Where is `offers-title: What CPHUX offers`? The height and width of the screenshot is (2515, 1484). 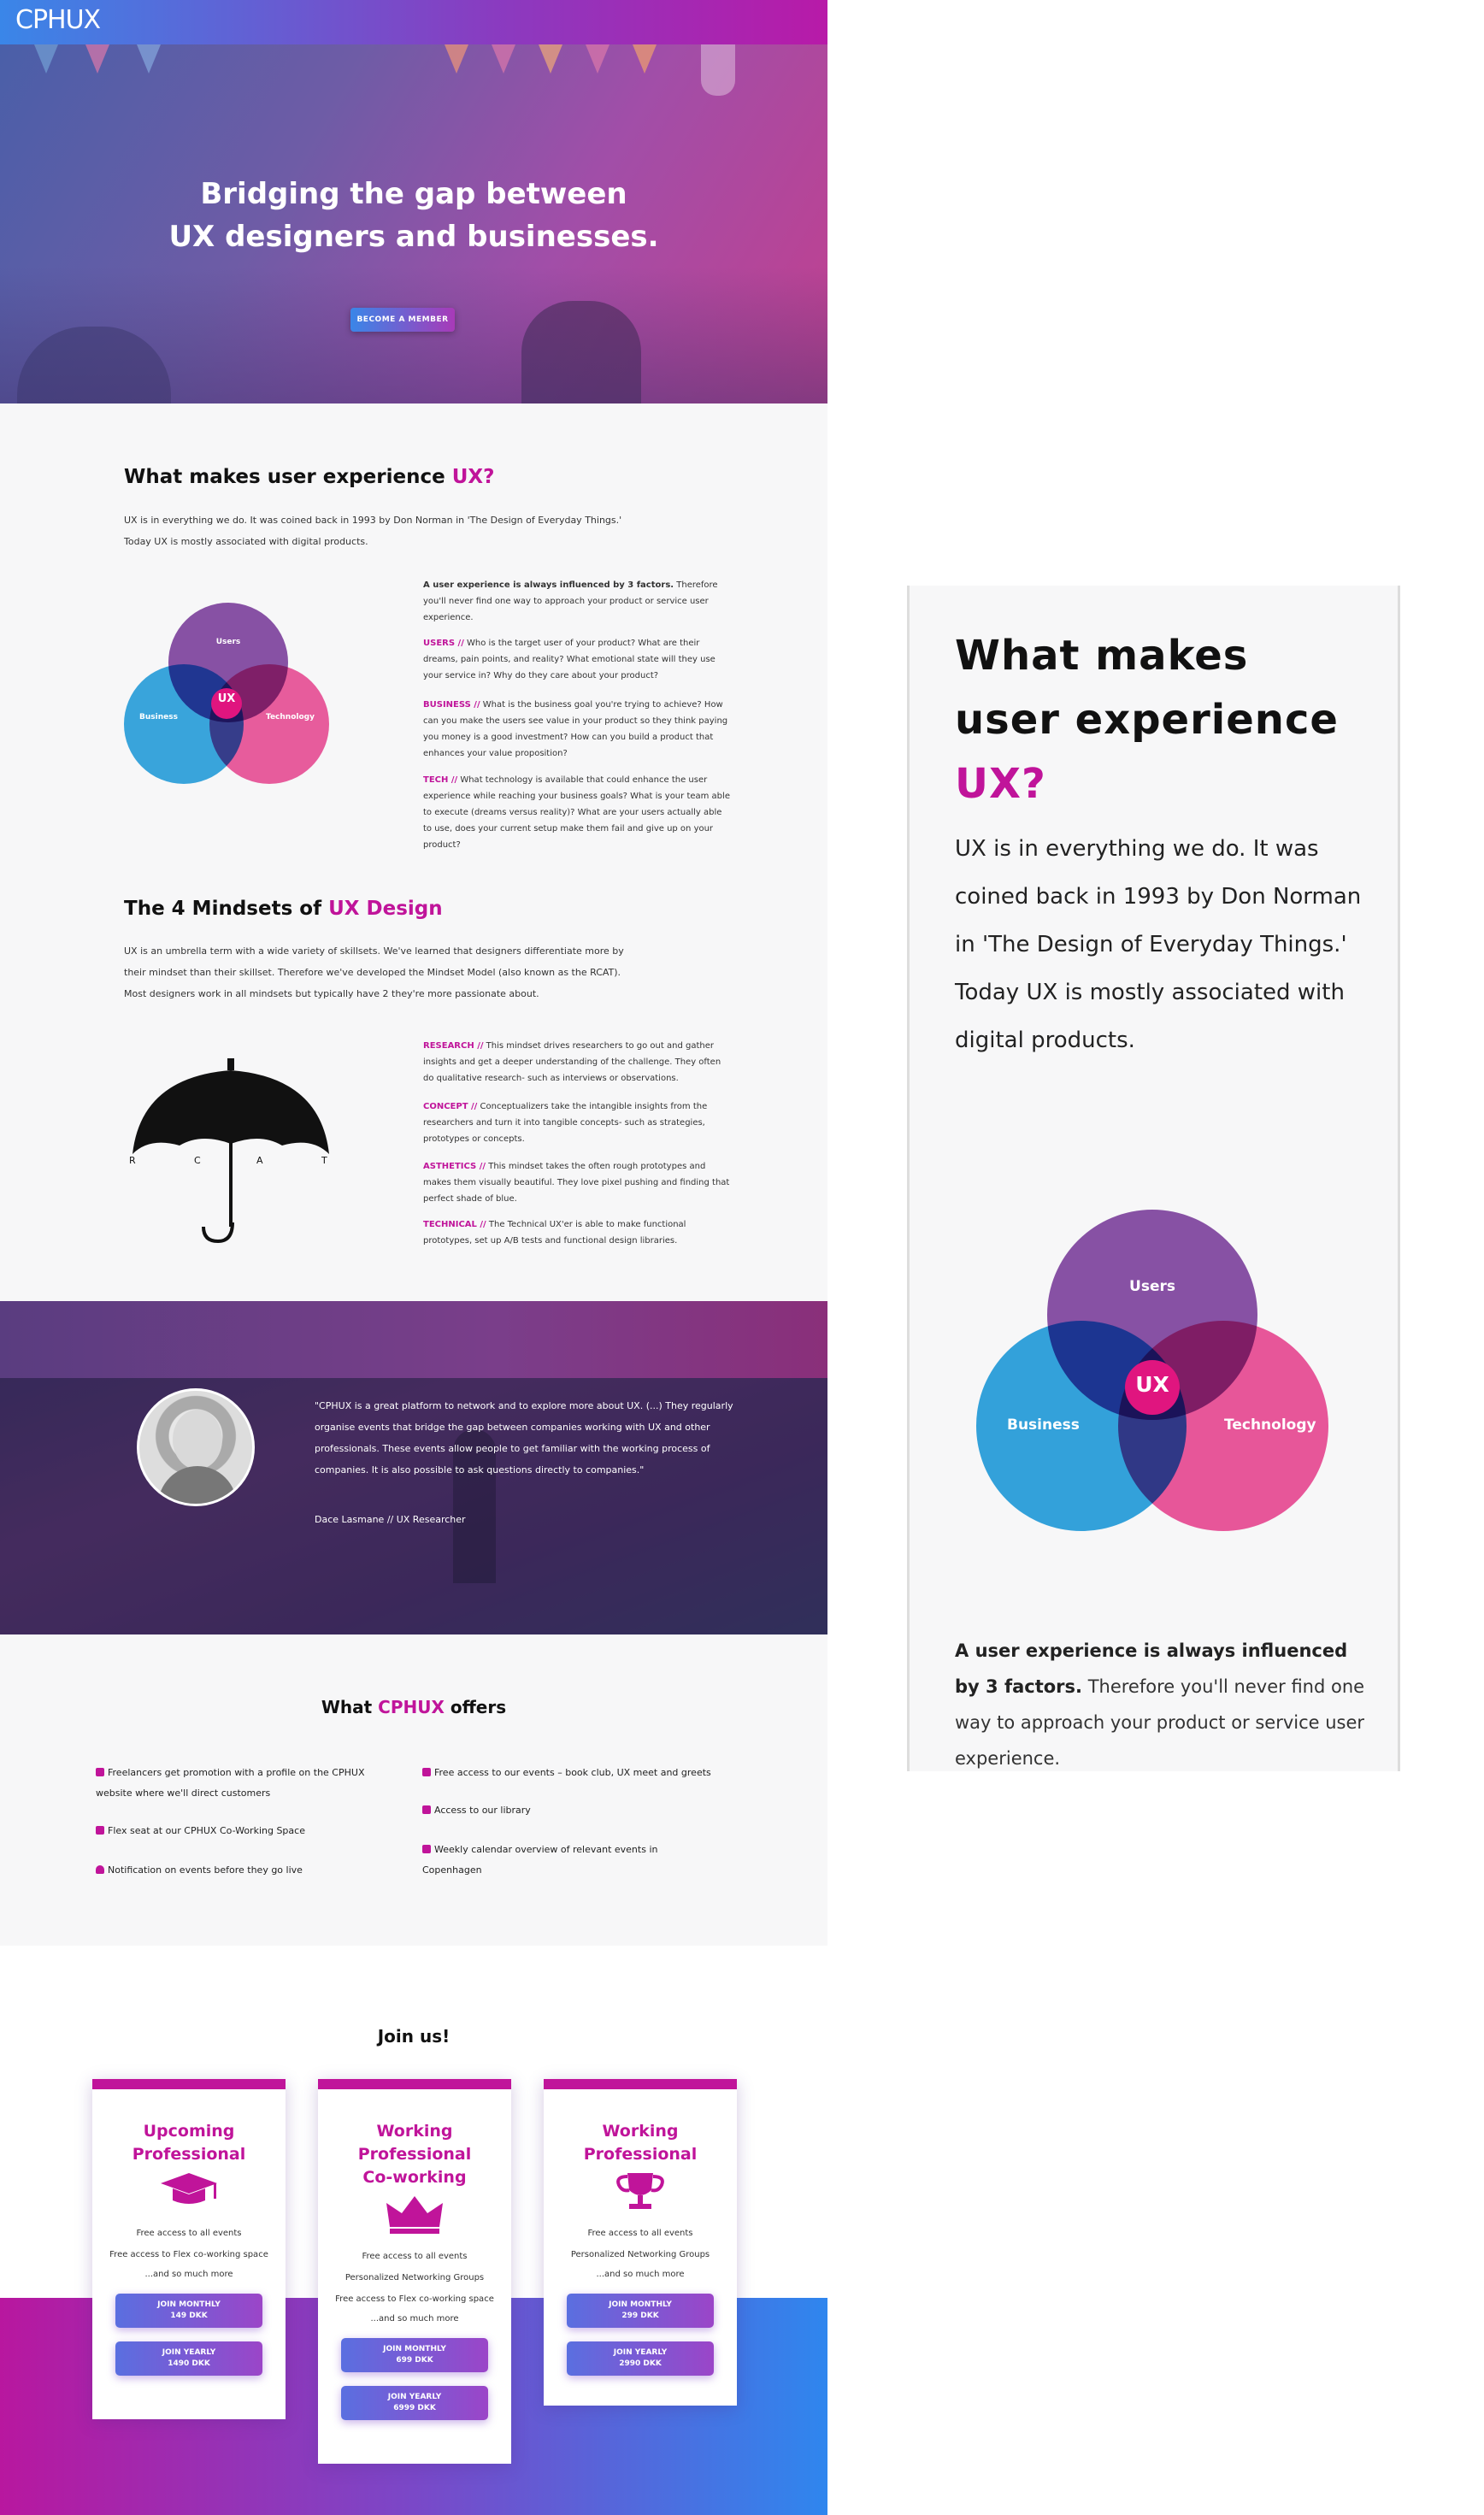 offers-title: What CPHUX offers is located at coordinates (413, 1707).